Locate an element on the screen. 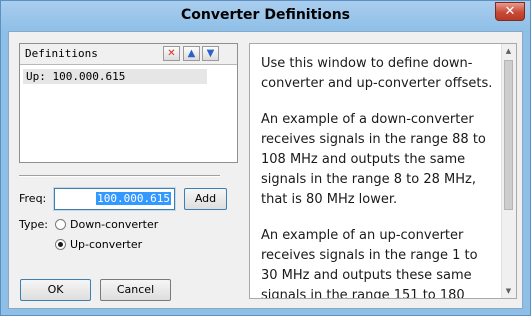  freq-label: Freq: is located at coordinates (33, 198).